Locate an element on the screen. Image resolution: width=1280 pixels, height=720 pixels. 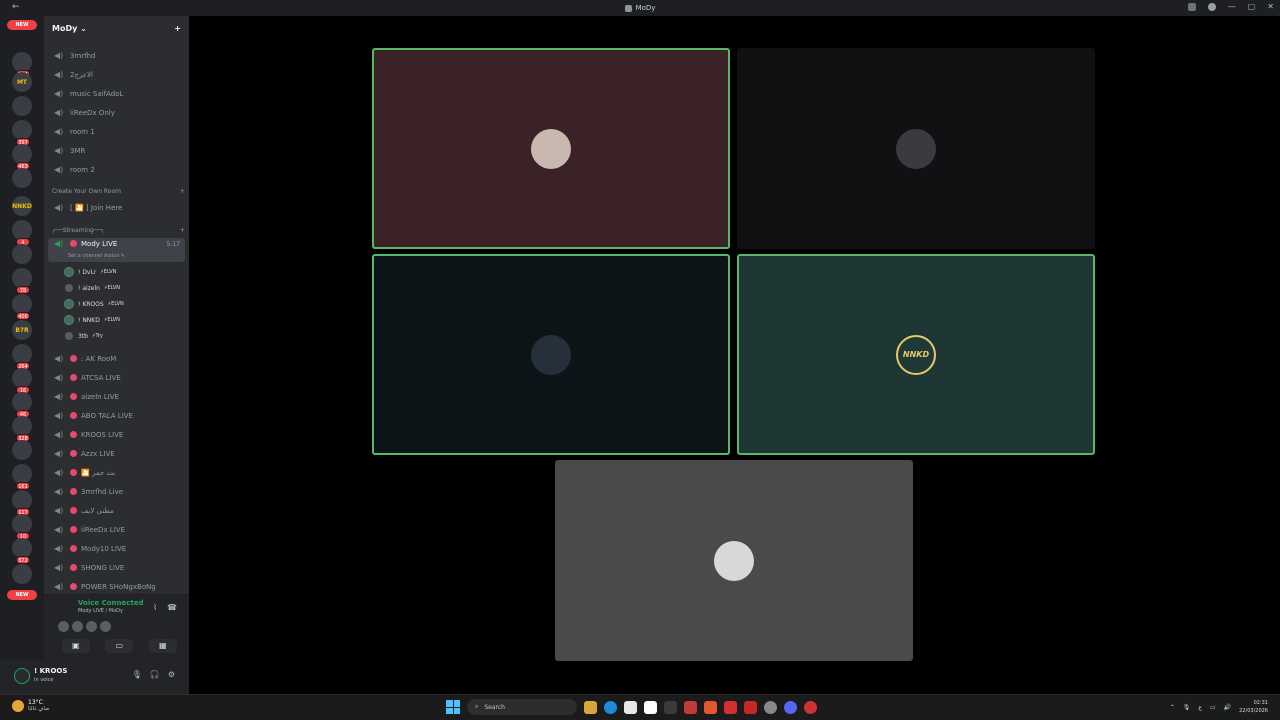
screen-share-button: ▭ is located at coordinates (119, 646).